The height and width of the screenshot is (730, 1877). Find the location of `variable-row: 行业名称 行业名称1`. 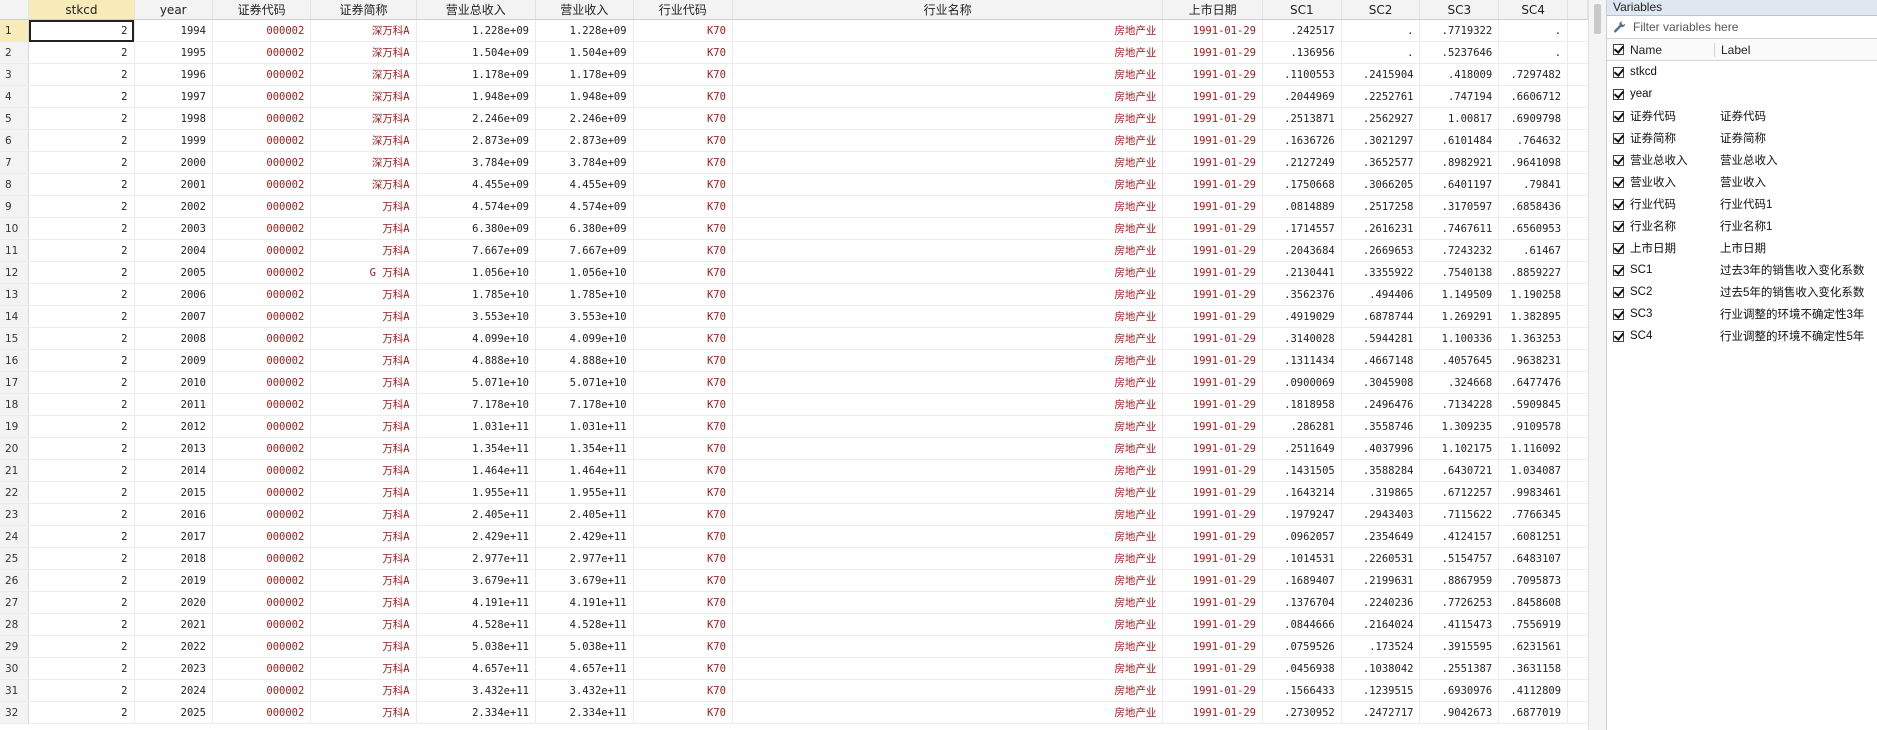

variable-row: 行业名称 行业名称1 is located at coordinates (1742, 226).